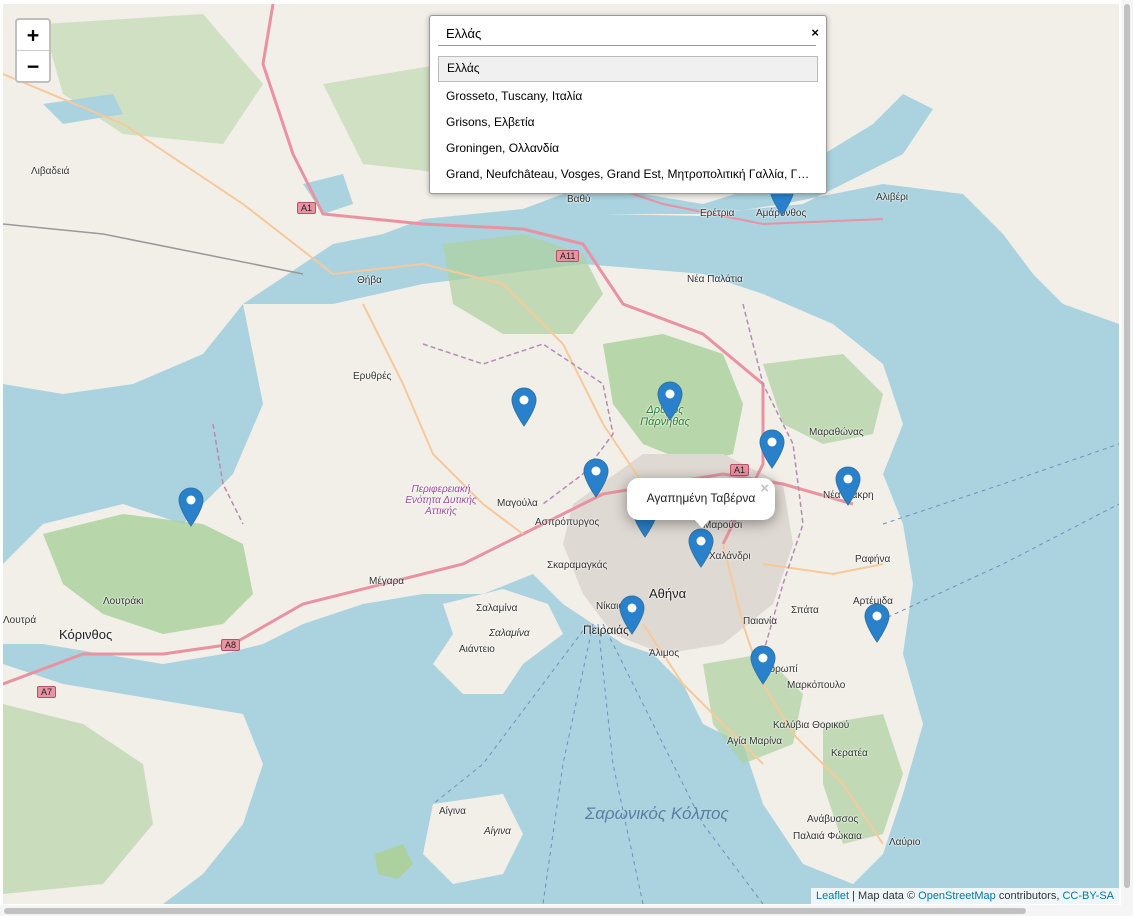 The image size is (1133, 916). Describe the element at coordinates (33, 65) in the screenshot. I see `zoom-out-button: −` at that location.